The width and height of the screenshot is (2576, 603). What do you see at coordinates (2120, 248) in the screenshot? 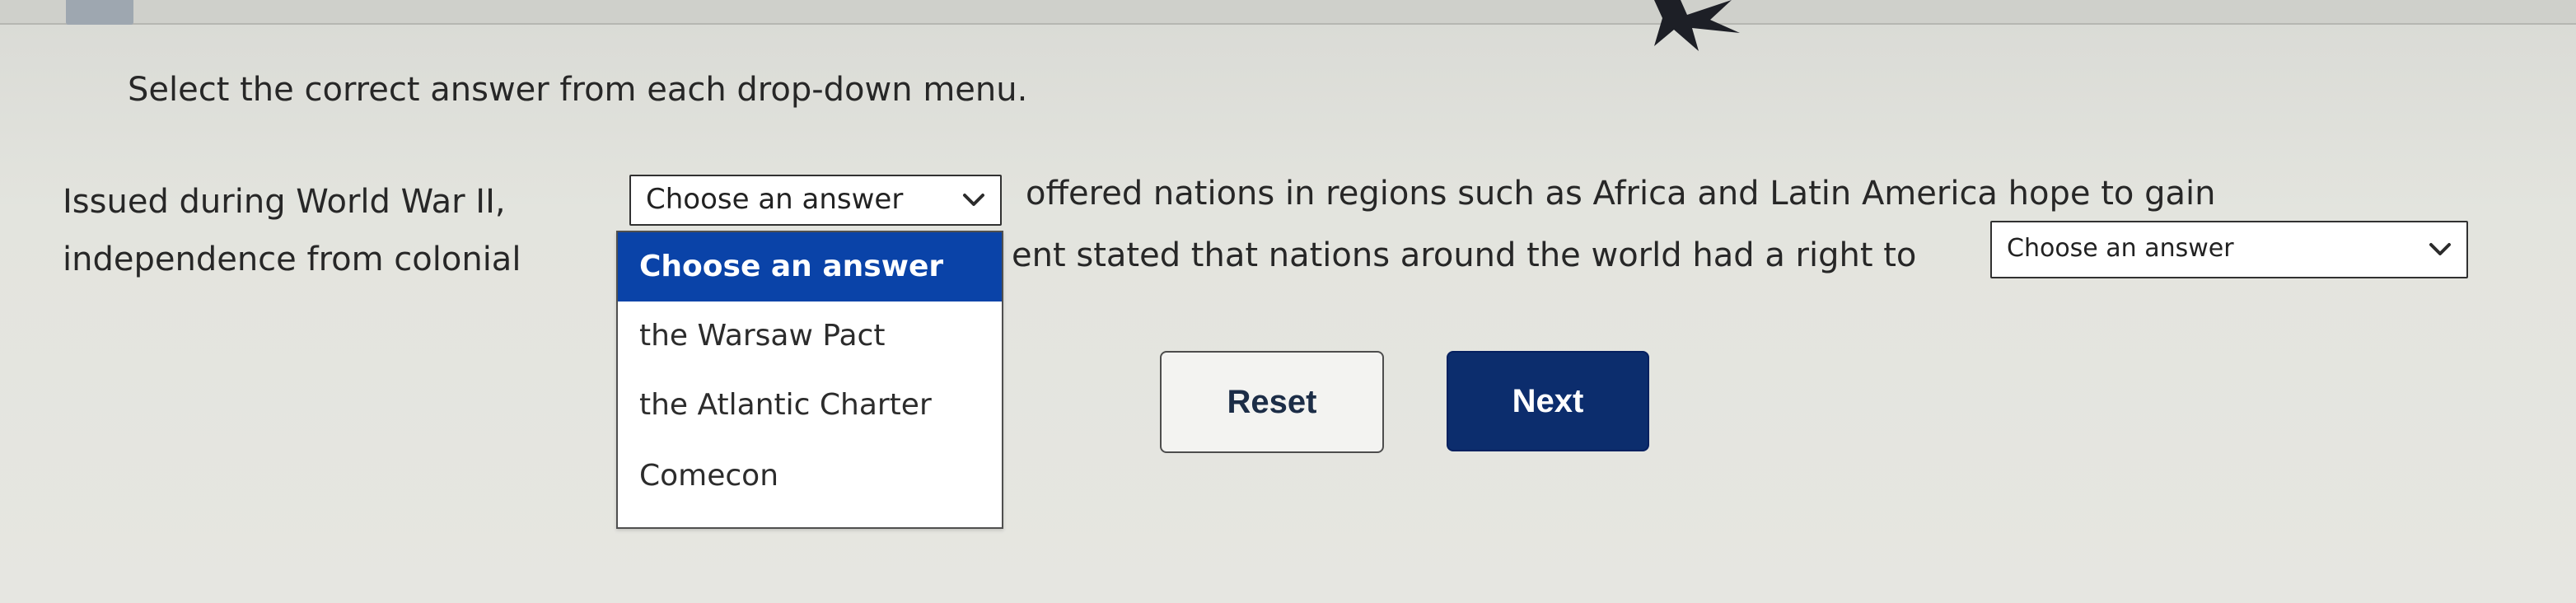
I see `answer-dropdown-2-label: Choose an answer` at bounding box center [2120, 248].